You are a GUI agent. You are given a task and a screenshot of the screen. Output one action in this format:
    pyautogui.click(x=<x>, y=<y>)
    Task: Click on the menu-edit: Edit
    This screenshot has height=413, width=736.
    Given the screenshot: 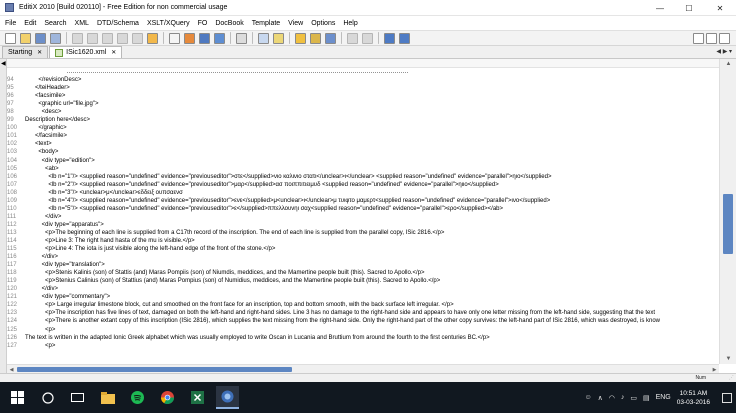 What is the action you would take?
    pyautogui.click(x=30, y=23)
    